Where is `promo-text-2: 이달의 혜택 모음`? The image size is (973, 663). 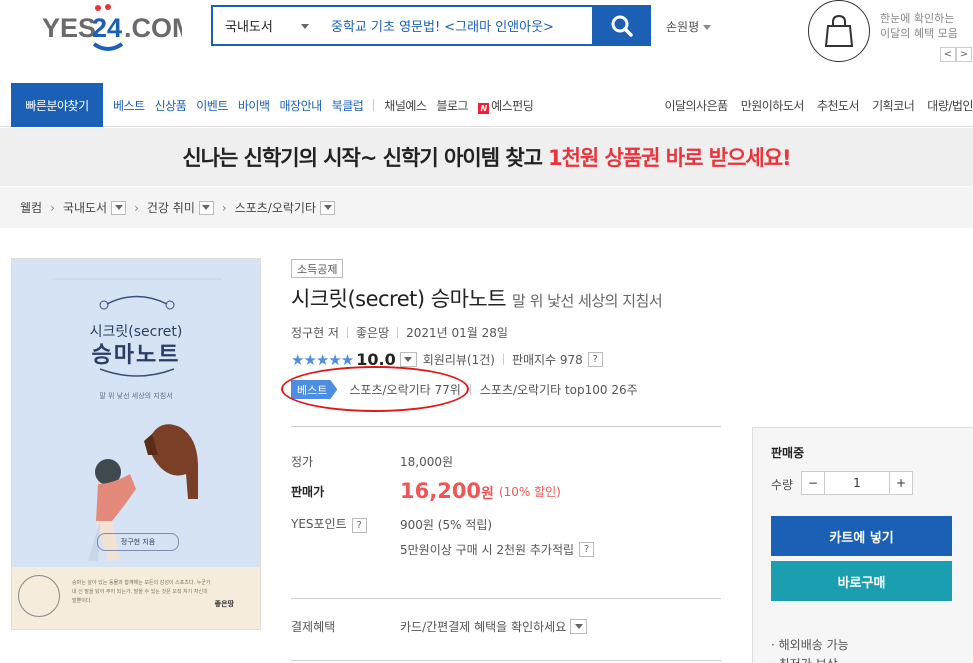
promo-text-2: 이달의 혜택 모음 is located at coordinates (919, 33).